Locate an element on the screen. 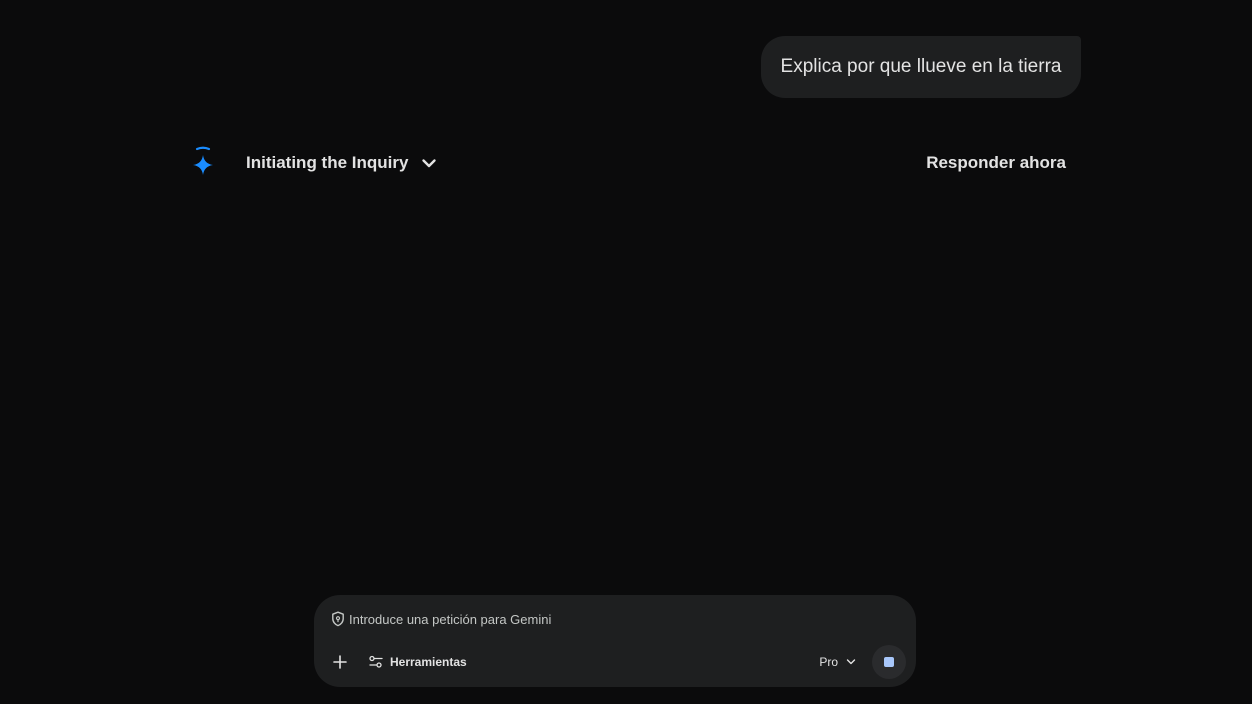  prompt-composer: Herramientas Pro is located at coordinates (615, 641).